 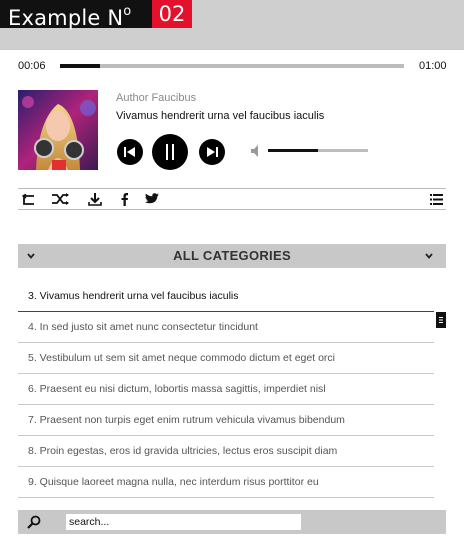 What do you see at coordinates (433, 66) in the screenshot?
I see `time-total: 01:00` at bounding box center [433, 66].